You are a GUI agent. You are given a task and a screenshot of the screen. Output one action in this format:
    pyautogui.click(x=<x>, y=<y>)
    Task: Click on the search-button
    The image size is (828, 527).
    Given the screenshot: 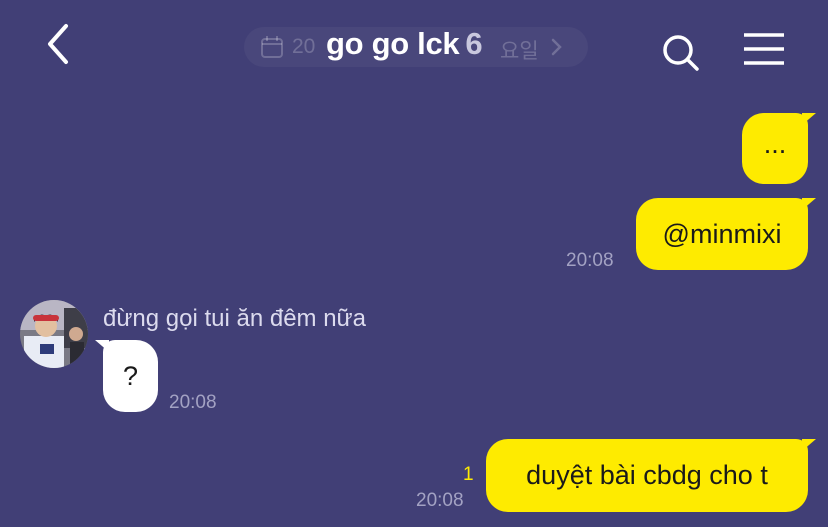 What is the action you would take?
    pyautogui.click(x=681, y=53)
    